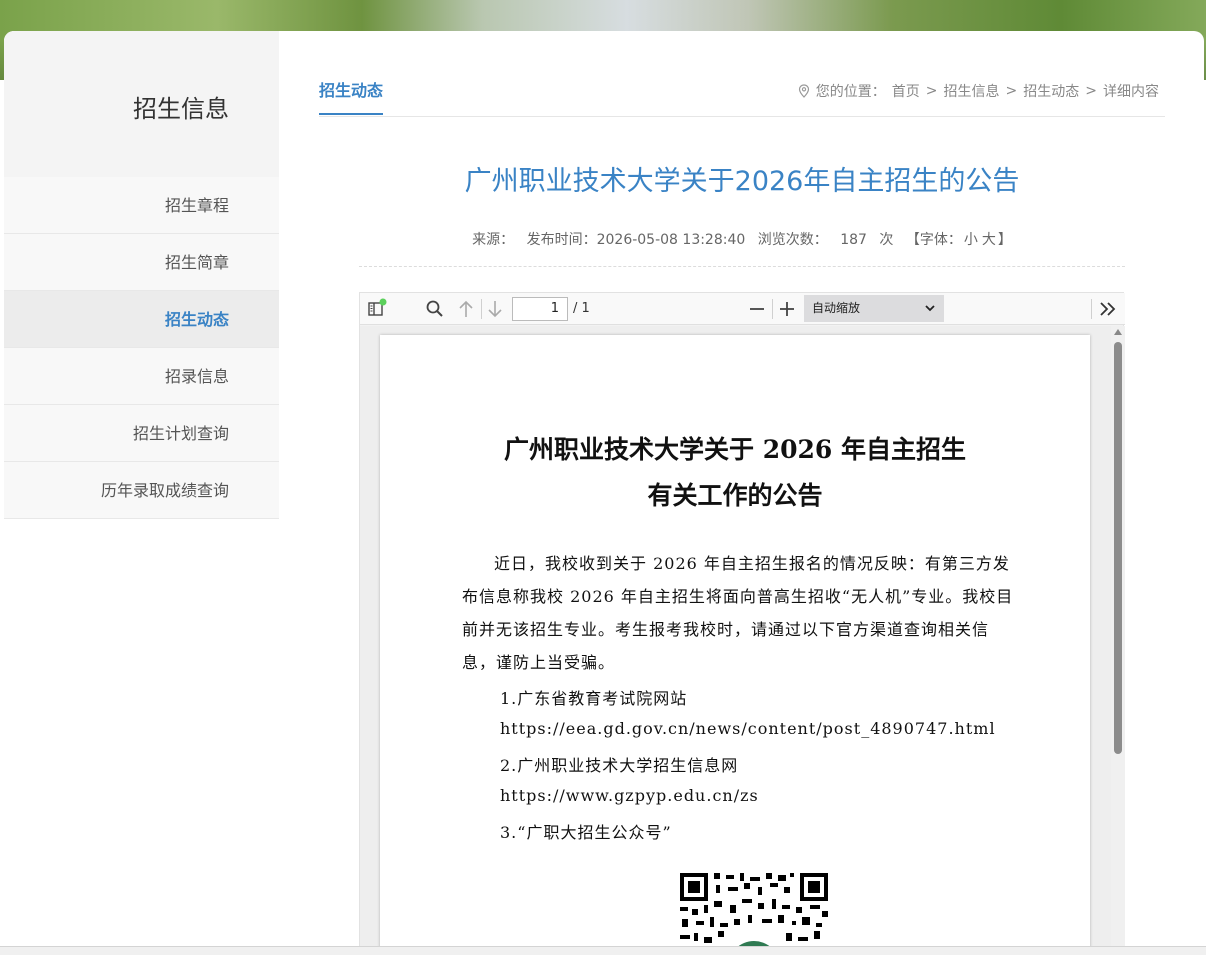  I want to click on document-item-1: 1.广东省教育考试院网站, so click(594, 698).